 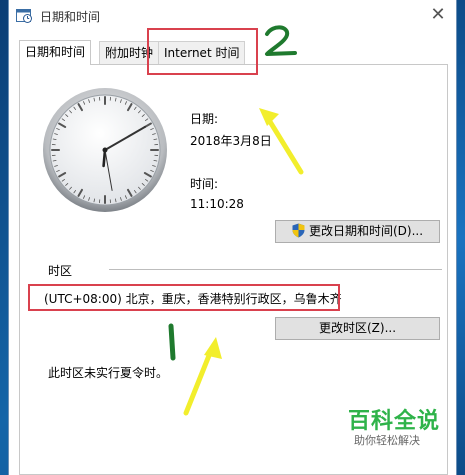 What do you see at coordinates (202, 51) in the screenshot?
I see `highlight-box-internet-tab` at bounding box center [202, 51].